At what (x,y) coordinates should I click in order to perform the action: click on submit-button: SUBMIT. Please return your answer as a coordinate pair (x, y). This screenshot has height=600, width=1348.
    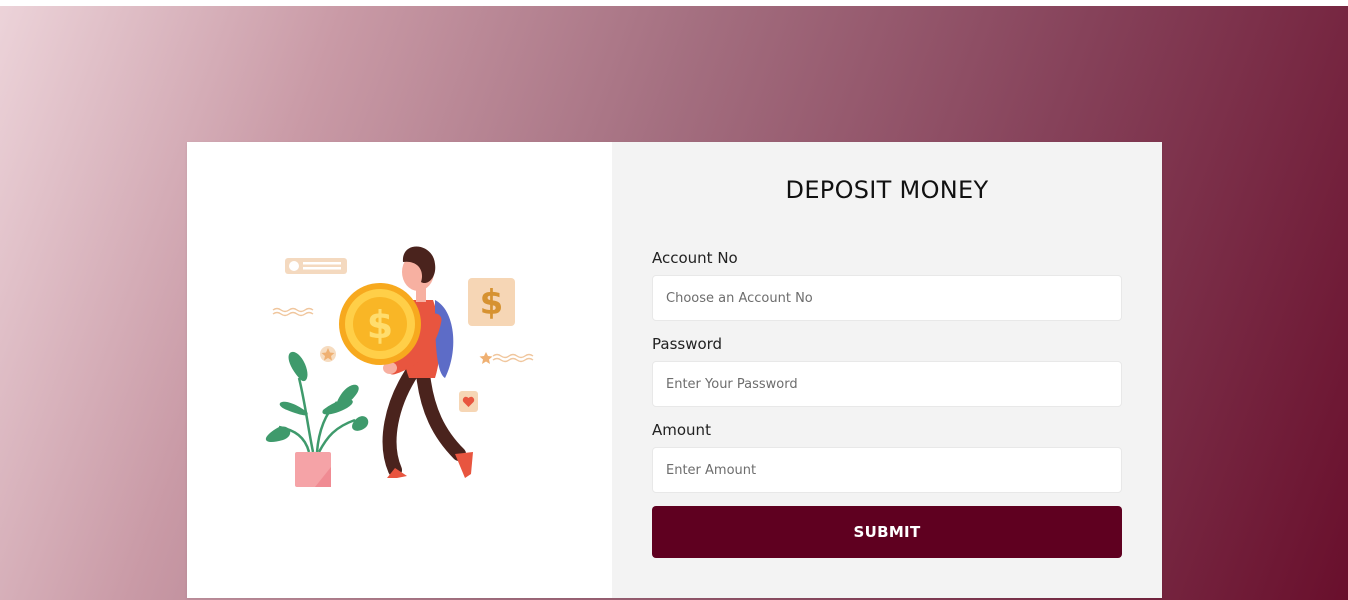
    Looking at the image, I should click on (887, 532).